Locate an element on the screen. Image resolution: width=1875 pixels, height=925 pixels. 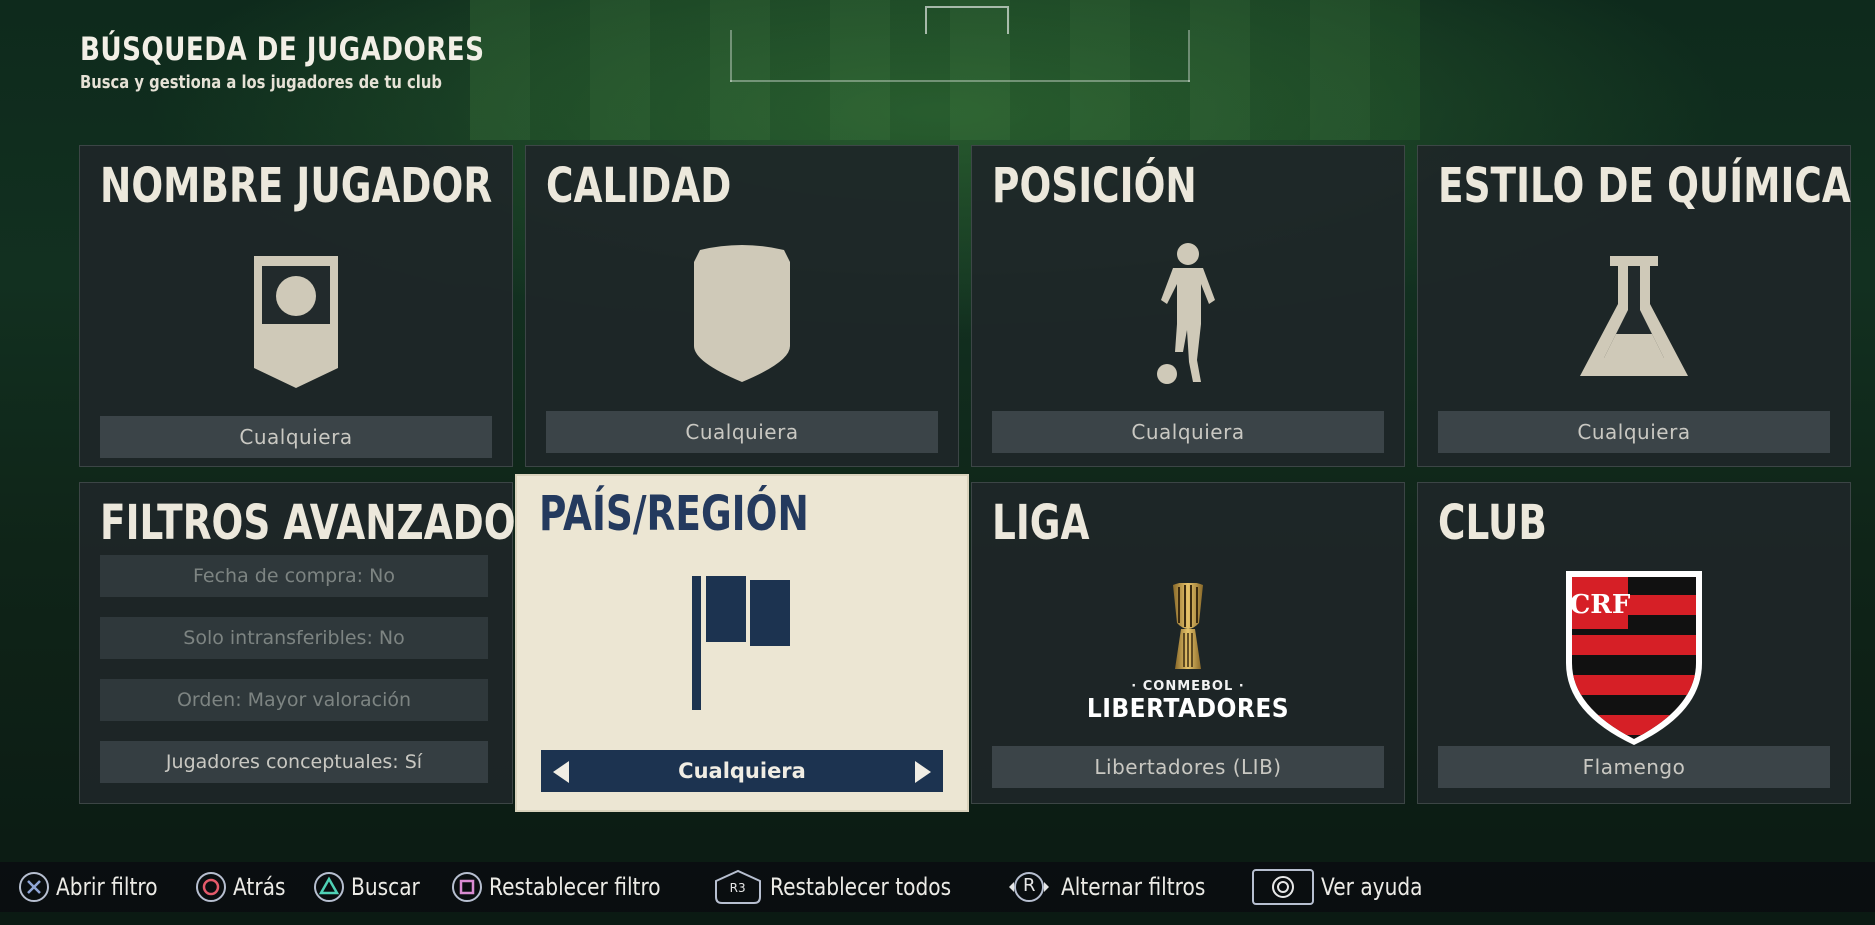
advanced-row-sort-order: Orden: Mayor valoración is located at coordinates (294, 700).